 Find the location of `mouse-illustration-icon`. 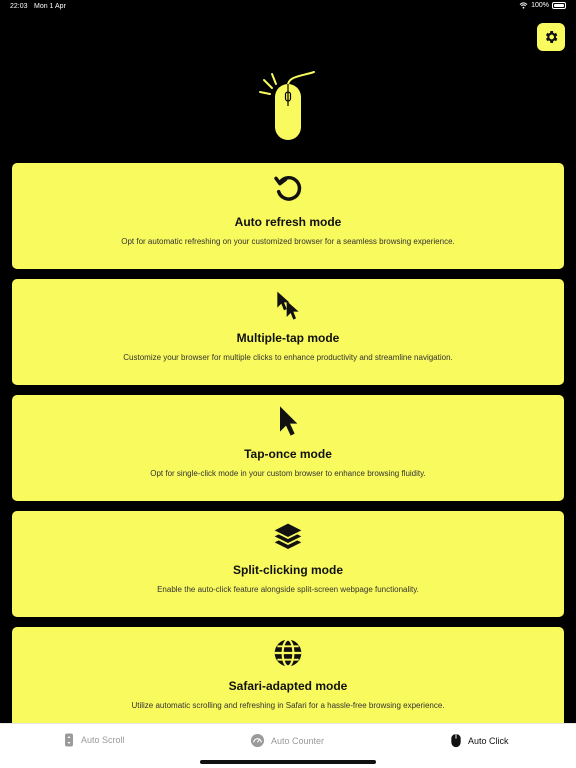

mouse-illustration-icon is located at coordinates (287, 105).